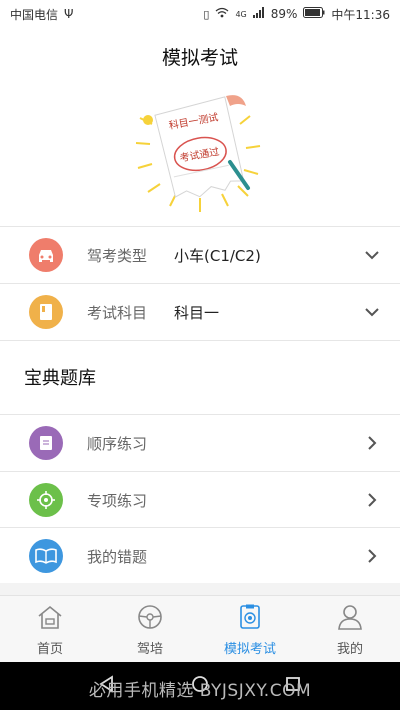 Image resolution: width=400 pixels, height=710 pixels. What do you see at coordinates (46, 443) in the screenshot?
I see `document-icon` at bounding box center [46, 443].